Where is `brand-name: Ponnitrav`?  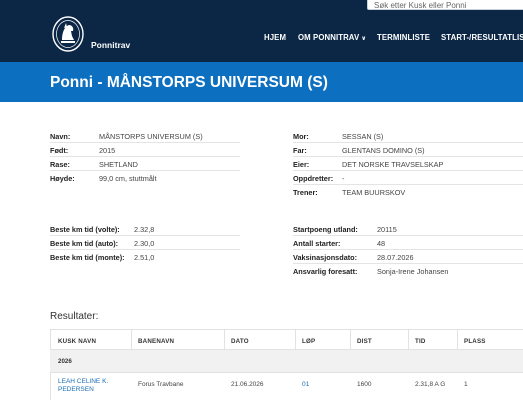 brand-name: Ponnitrav is located at coordinates (110, 45).